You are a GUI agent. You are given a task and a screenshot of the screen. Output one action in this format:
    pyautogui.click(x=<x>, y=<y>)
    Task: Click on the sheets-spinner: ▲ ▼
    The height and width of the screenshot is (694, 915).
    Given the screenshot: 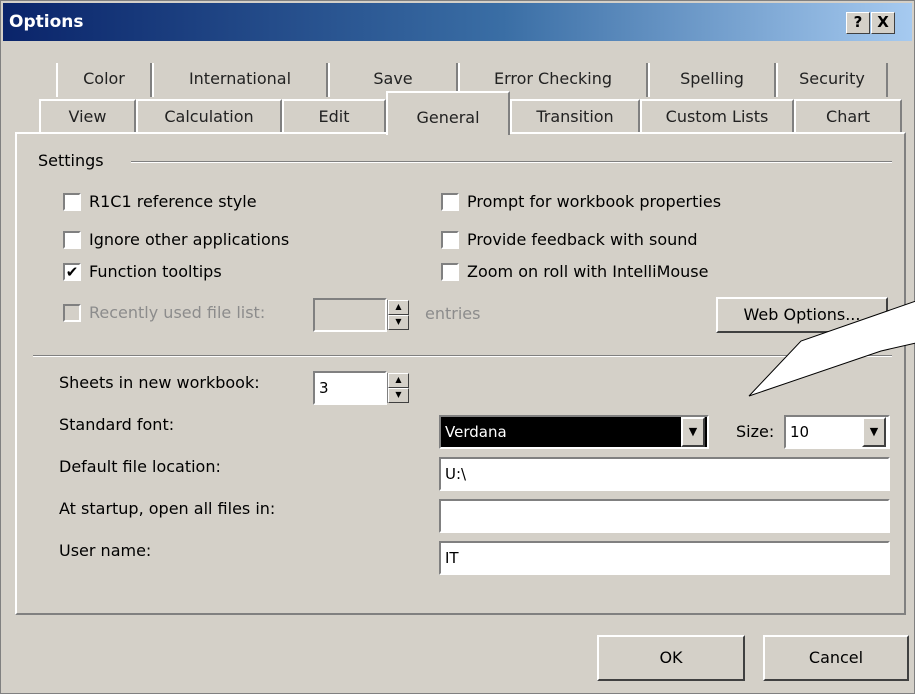 What is the action you would take?
    pyautogui.click(x=398, y=388)
    